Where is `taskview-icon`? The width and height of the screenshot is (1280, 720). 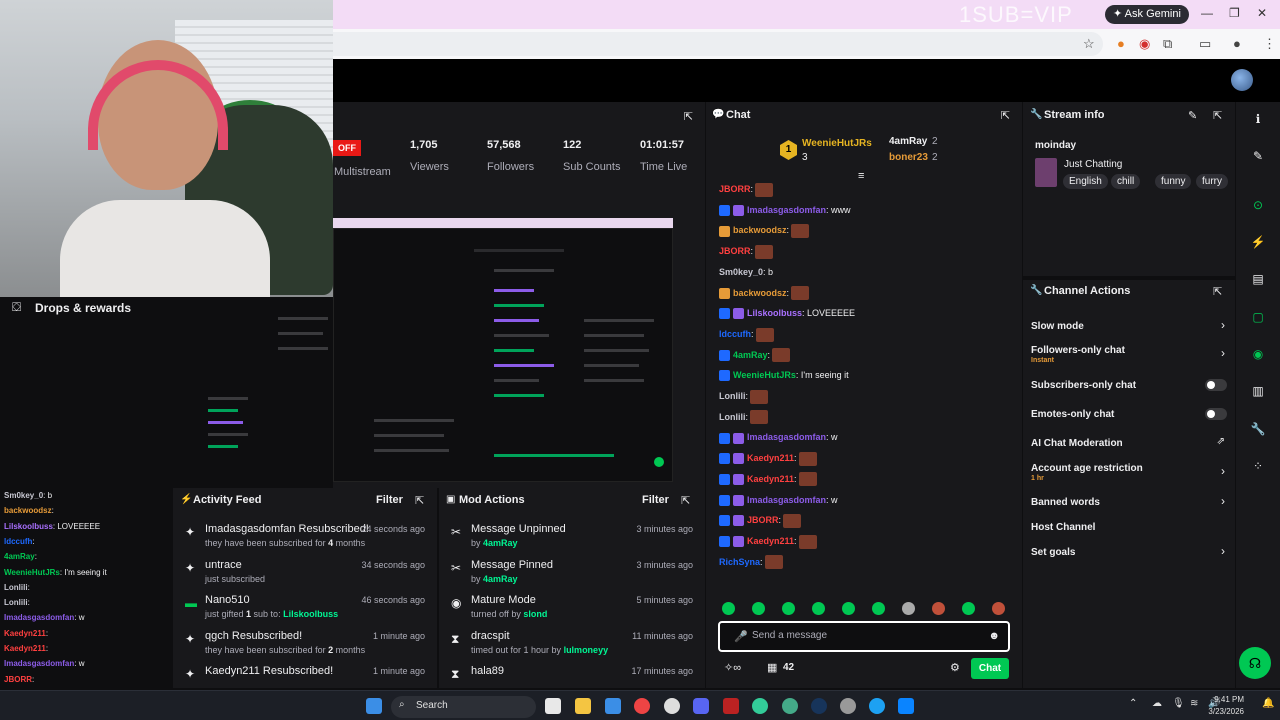
taskview-icon is located at coordinates (553, 706).